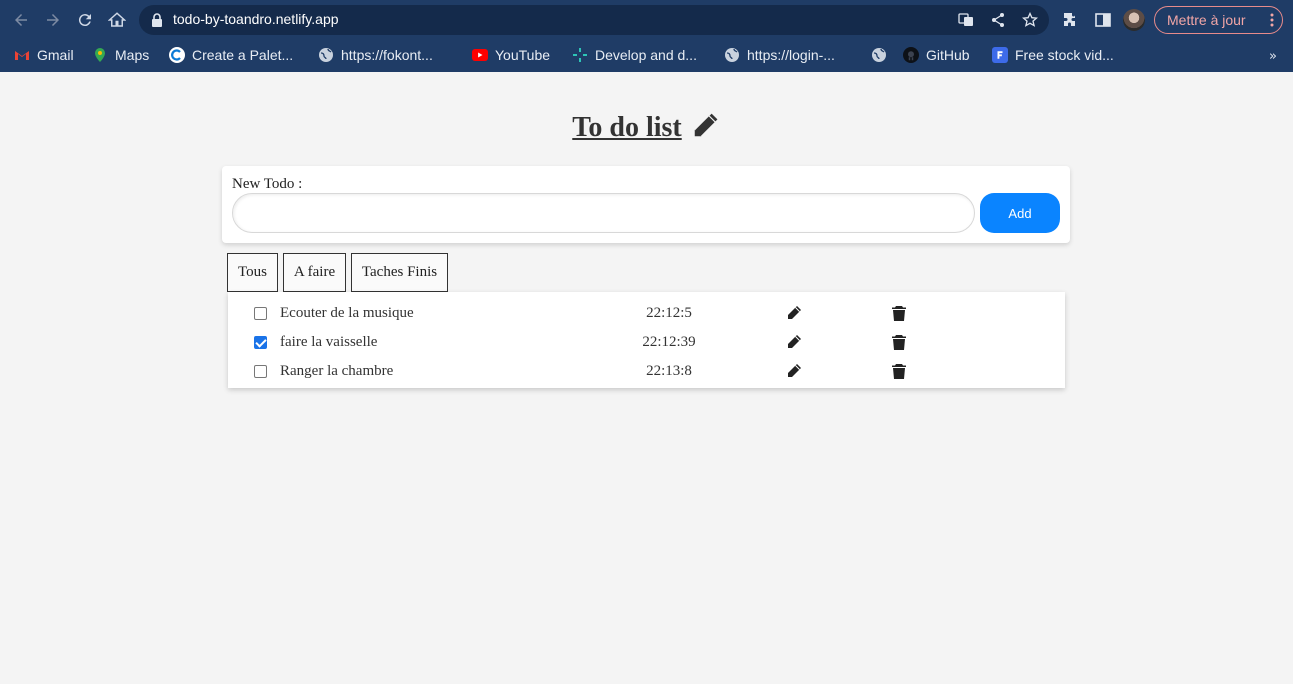 The height and width of the screenshot is (684, 1293). I want to click on gmail-icon, so click(22, 55).